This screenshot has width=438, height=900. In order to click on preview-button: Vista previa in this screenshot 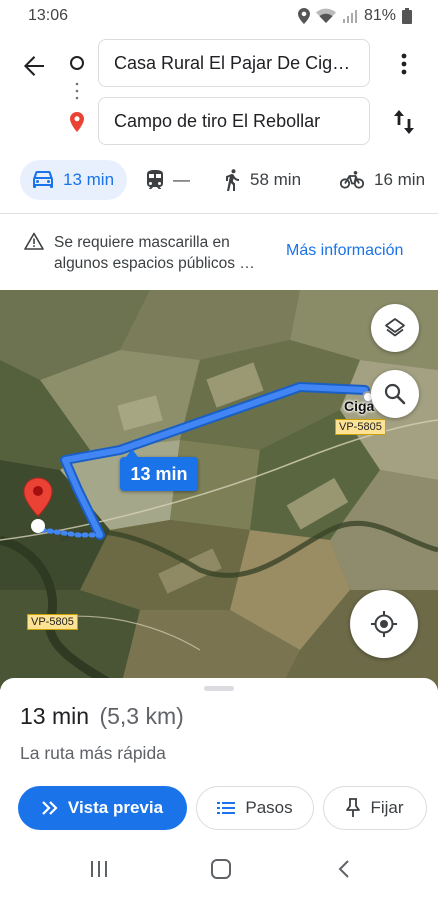, I will do `click(102, 808)`.